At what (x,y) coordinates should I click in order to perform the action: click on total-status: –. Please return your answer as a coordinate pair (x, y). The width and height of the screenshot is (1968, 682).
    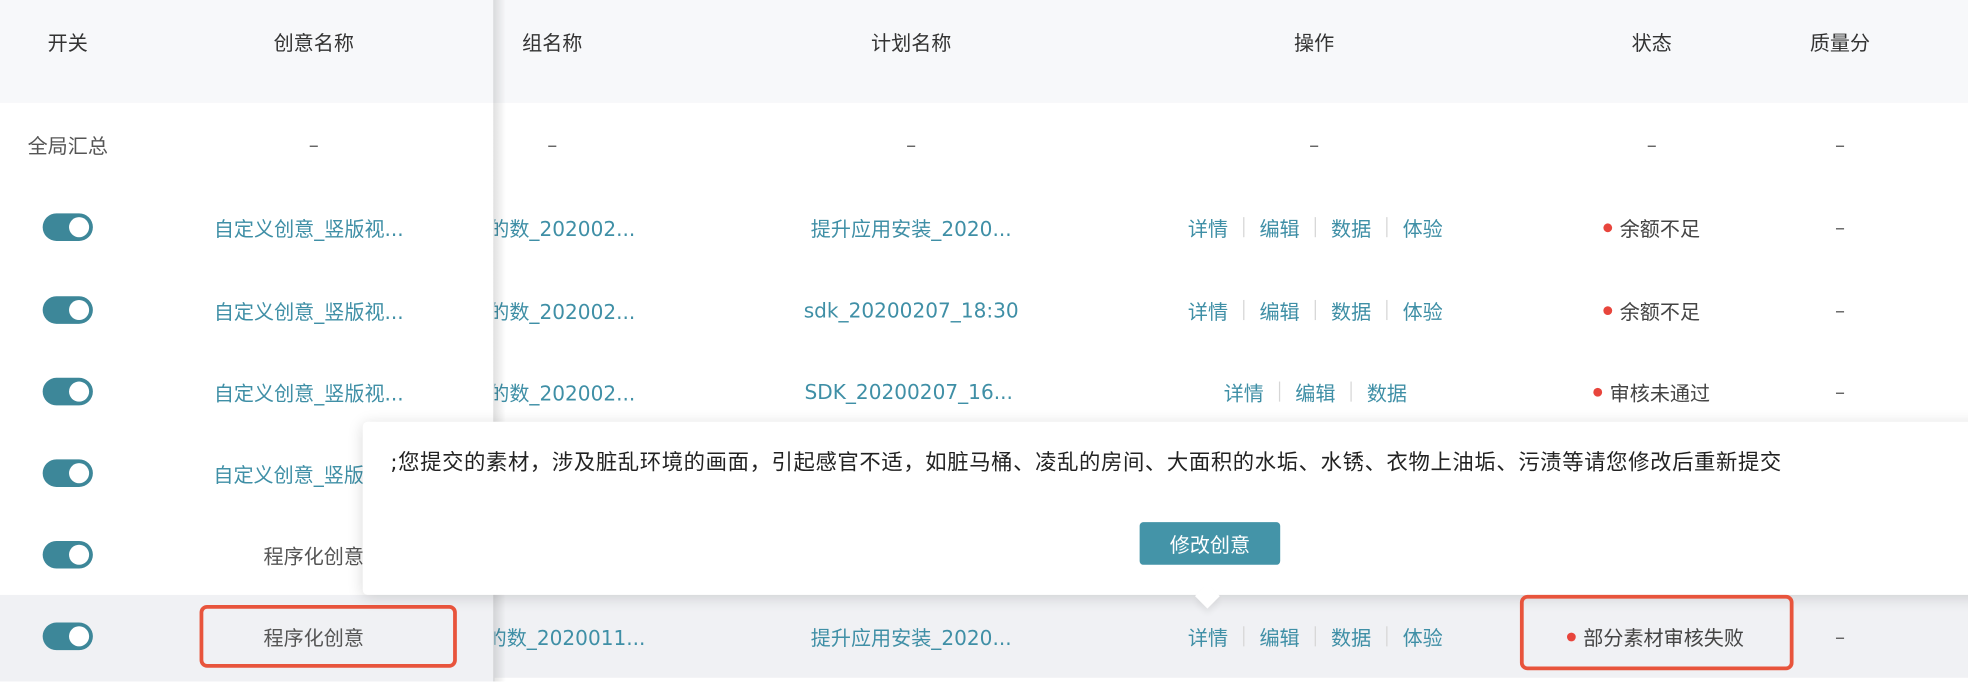
    Looking at the image, I should click on (1651, 144).